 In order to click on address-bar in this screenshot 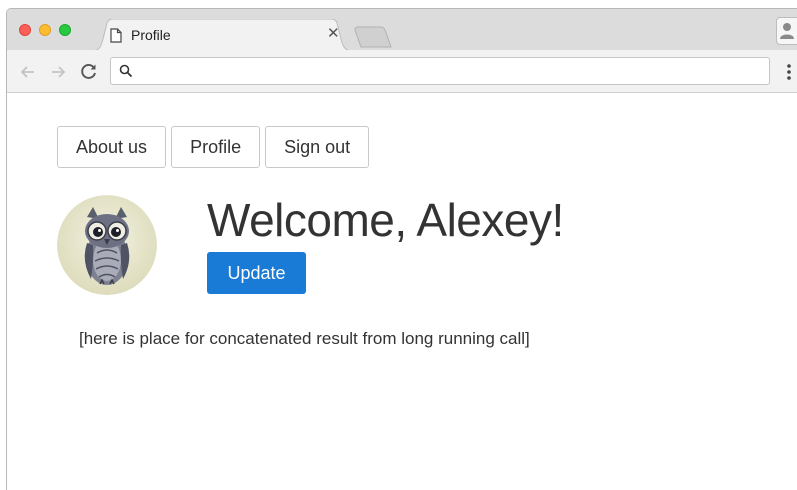, I will do `click(440, 71)`.